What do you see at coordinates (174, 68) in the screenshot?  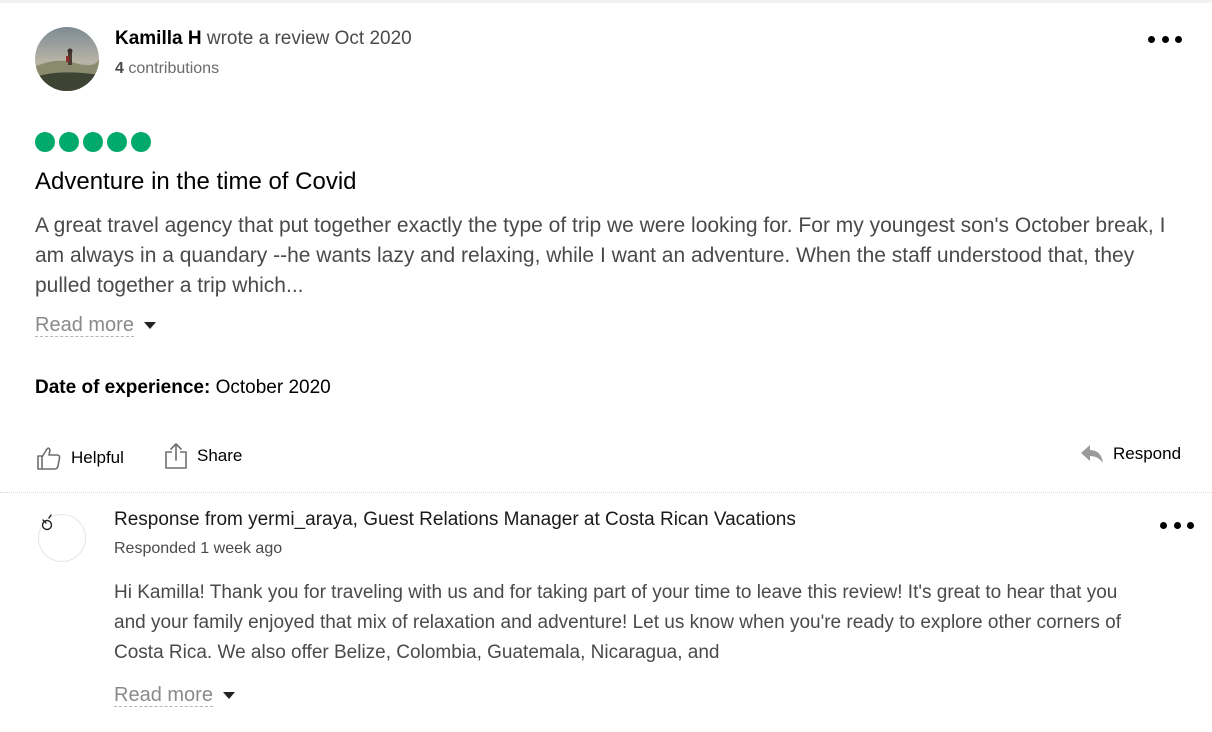 I see `contributions-label: contributions` at bounding box center [174, 68].